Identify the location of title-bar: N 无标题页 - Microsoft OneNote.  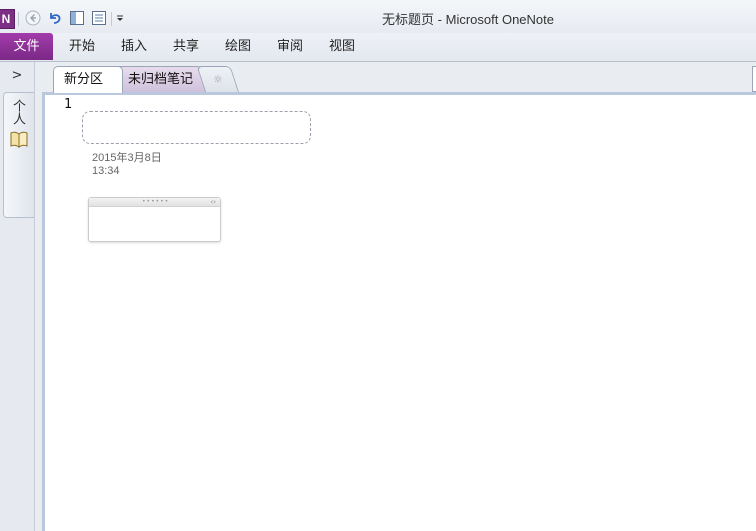
(378, 16).